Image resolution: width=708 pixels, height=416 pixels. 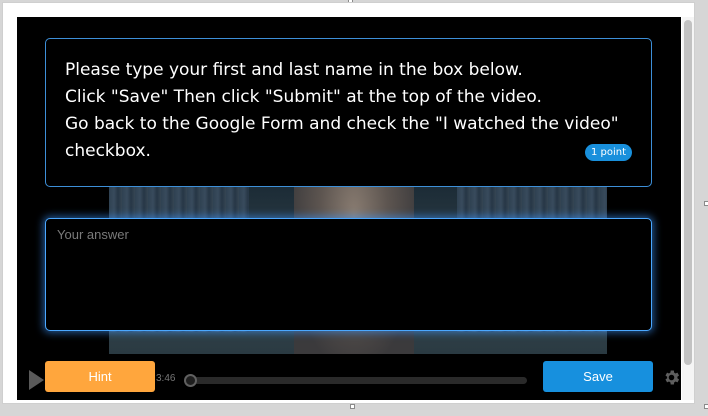 I want to click on video-controls: Hint 3:46 Save, so click(x=349, y=377).